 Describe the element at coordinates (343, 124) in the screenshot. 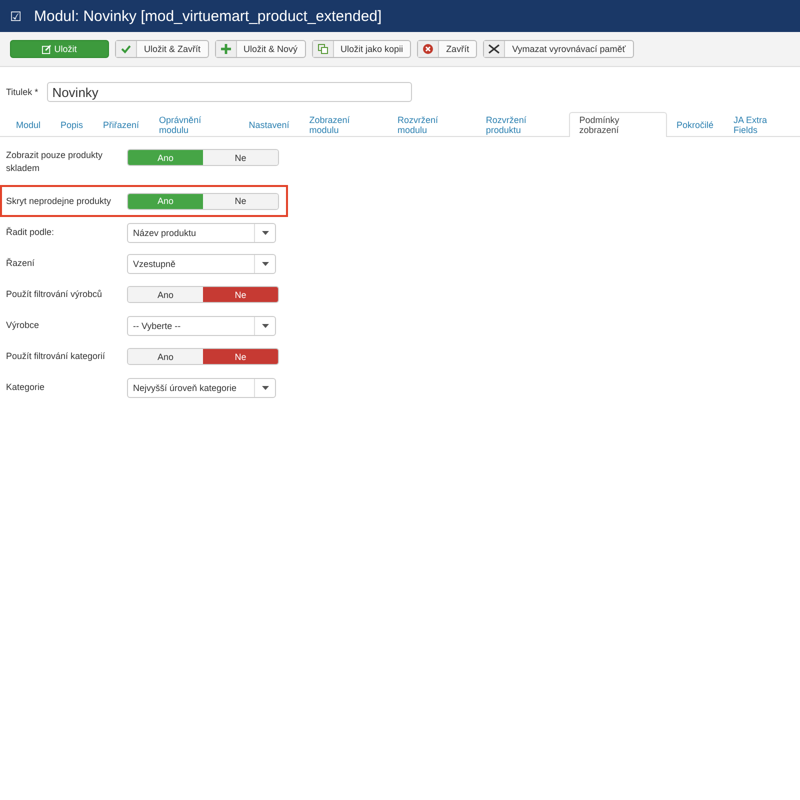

I see `tab: Zobrazení modulu` at that location.